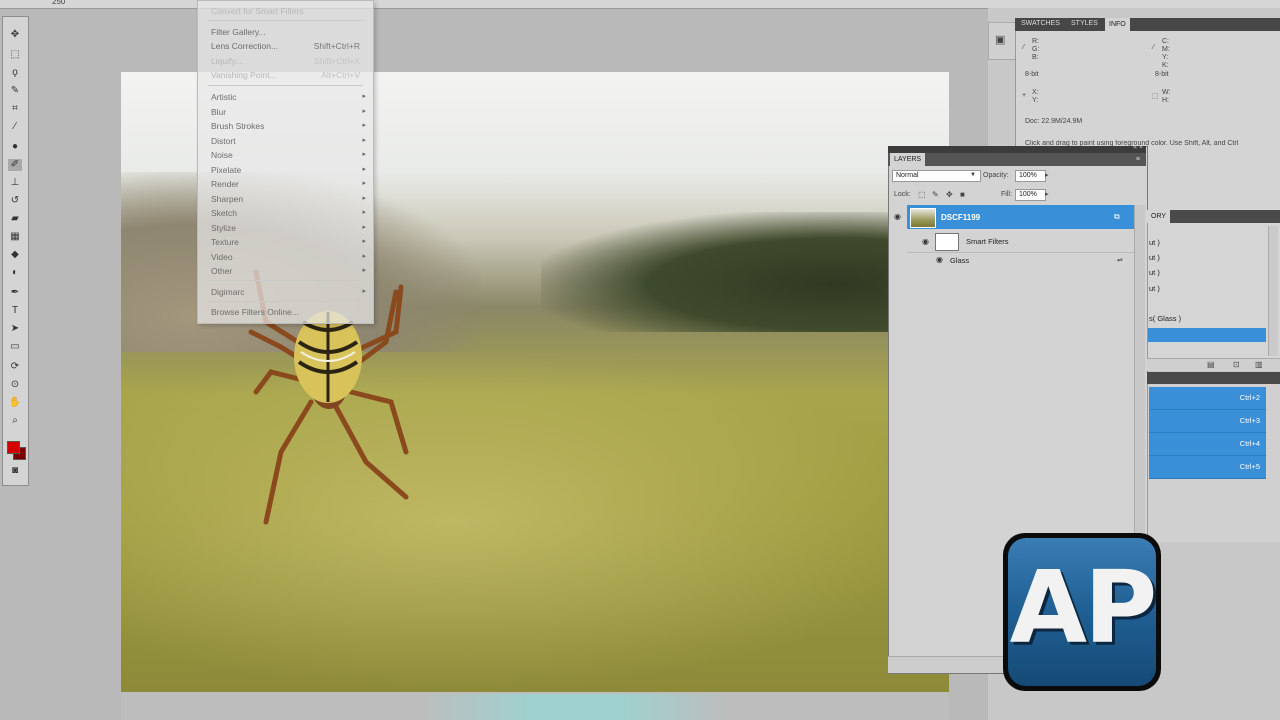 Image resolution: width=1280 pixels, height=720 pixels. I want to click on layers-panel-titlebar: « ×, so click(1017, 148).